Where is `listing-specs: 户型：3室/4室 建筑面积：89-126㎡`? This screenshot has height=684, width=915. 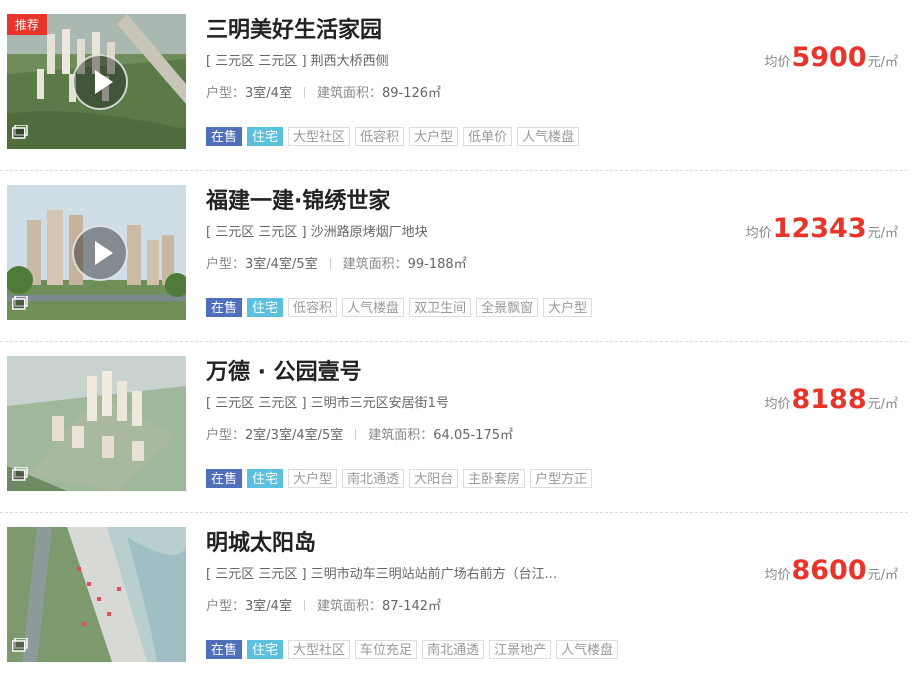 listing-specs: 户型：3室/4室 建筑面积：89-126㎡ is located at coordinates (323, 91).